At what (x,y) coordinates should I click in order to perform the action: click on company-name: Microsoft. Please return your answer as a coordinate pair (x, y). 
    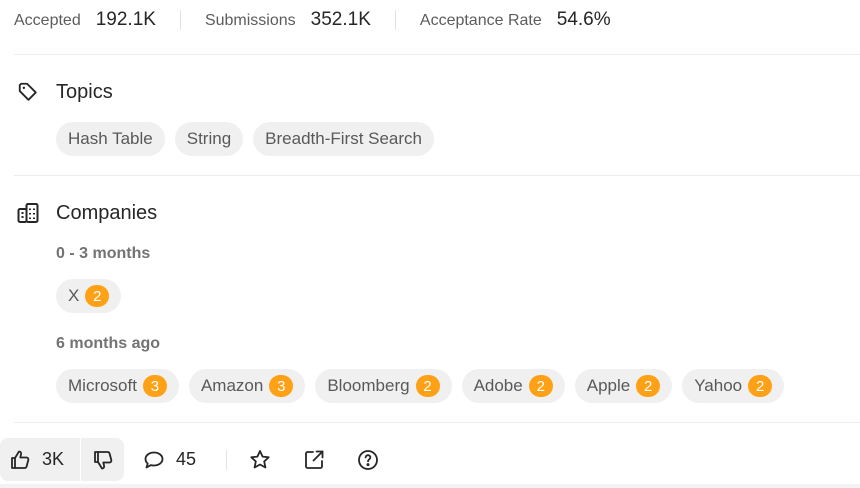
    Looking at the image, I should click on (102, 385).